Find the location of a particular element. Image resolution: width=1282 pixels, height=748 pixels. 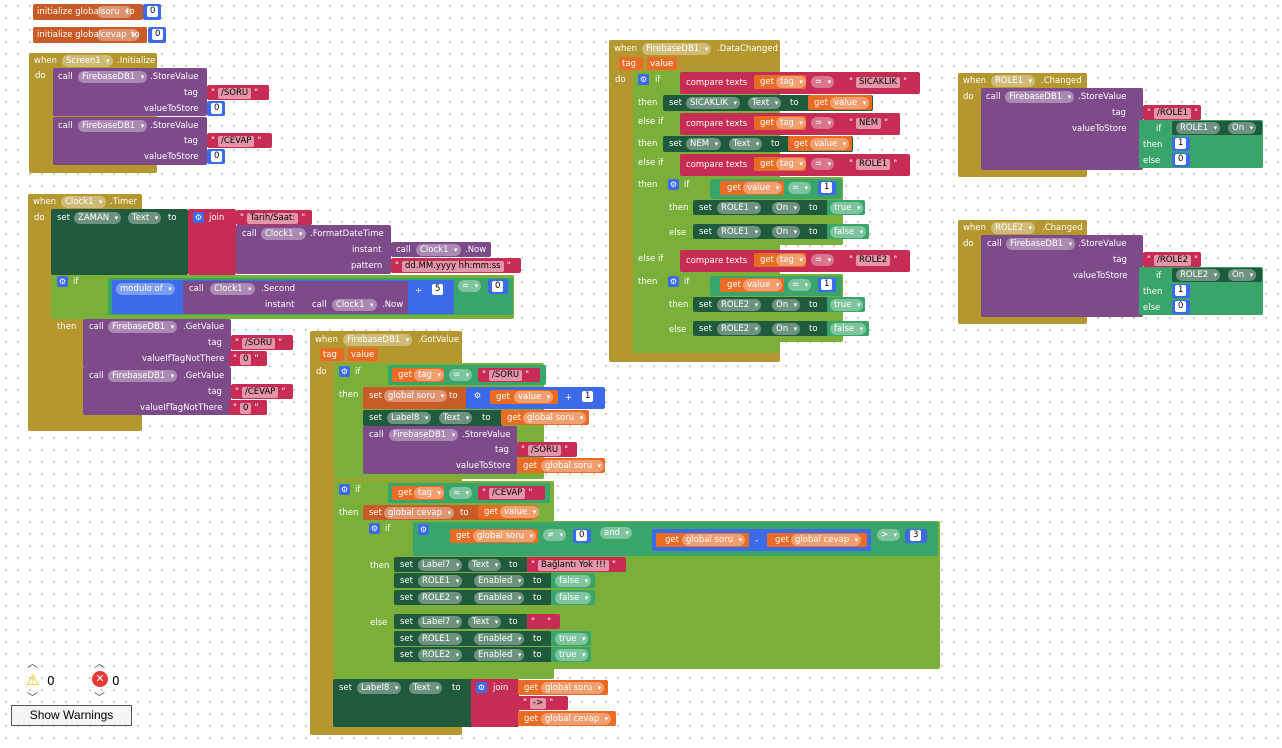

text-value: /ROLE2 is located at coordinates (1172, 260).